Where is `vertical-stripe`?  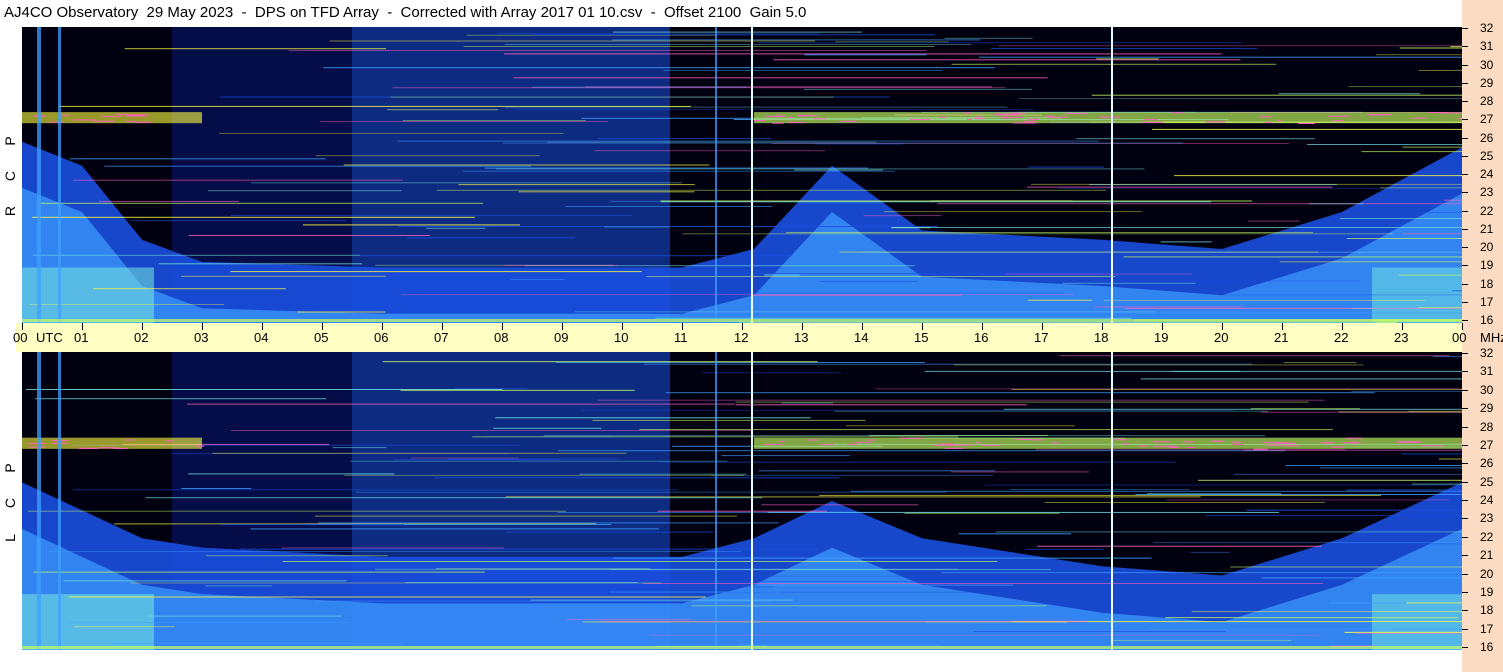
vertical-stripe is located at coordinates (39, 501).